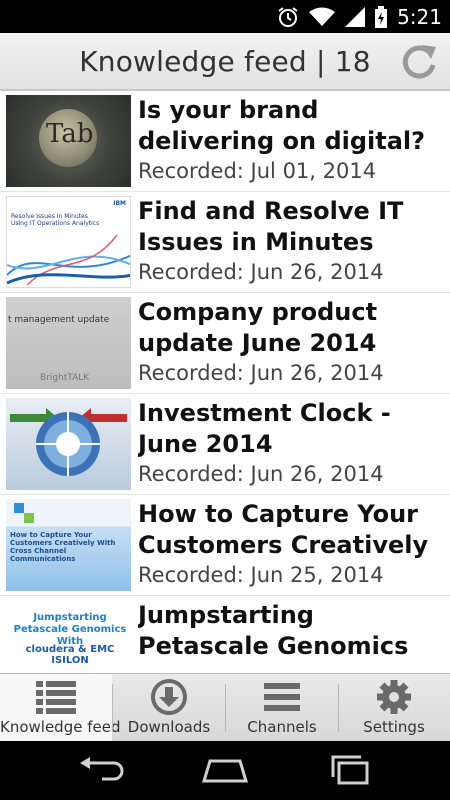  What do you see at coordinates (381, 16) in the screenshot?
I see `battery-icon` at bounding box center [381, 16].